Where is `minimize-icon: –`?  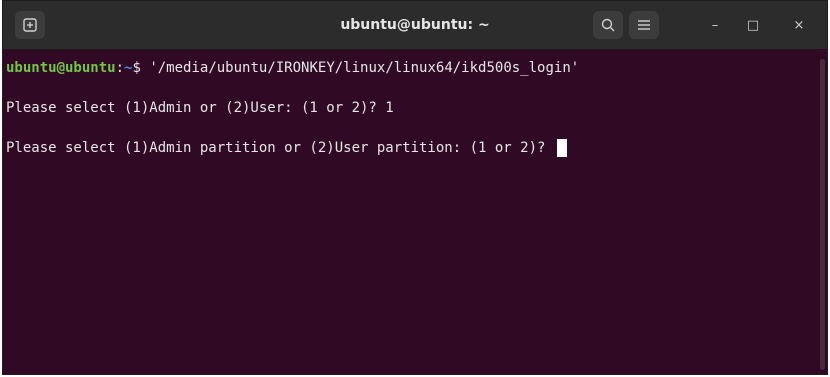
minimize-icon: – is located at coordinates (715, 25).